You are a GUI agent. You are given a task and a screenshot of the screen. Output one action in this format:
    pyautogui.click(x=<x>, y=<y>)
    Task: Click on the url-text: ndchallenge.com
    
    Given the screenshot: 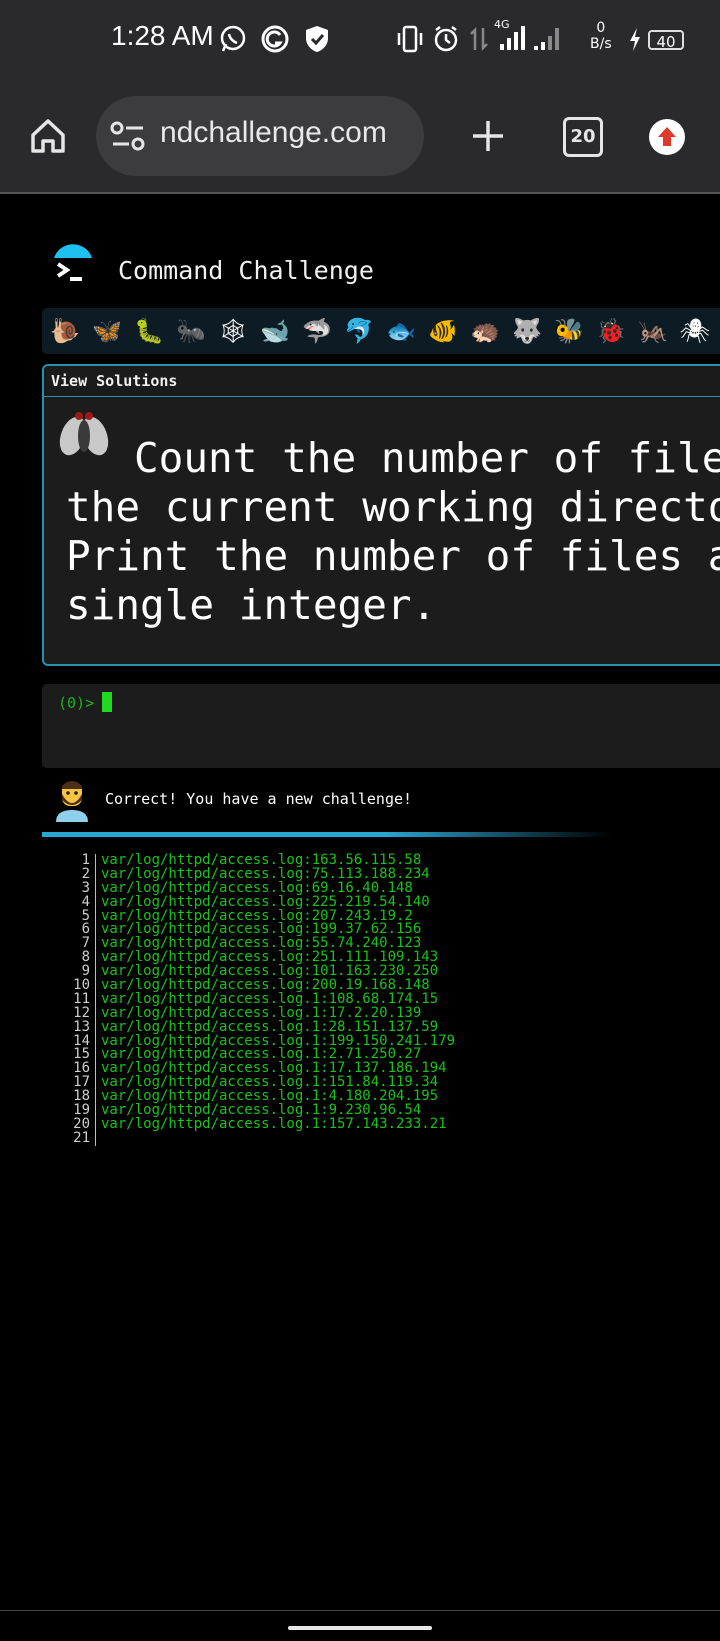 What is the action you would take?
    pyautogui.click(x=273, y=132)
    